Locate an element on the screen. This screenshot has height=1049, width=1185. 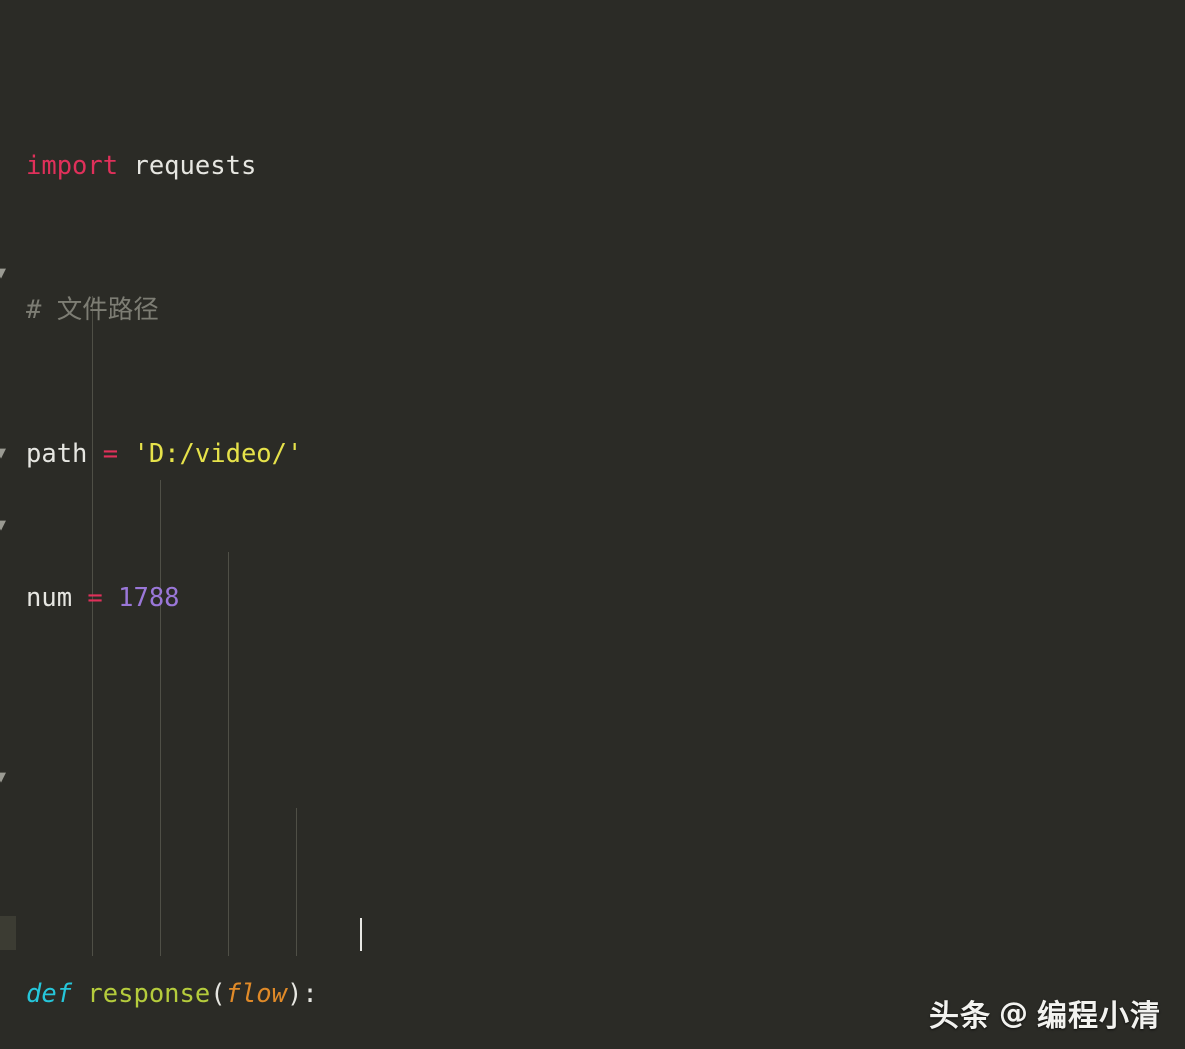
code-line: # 文件路径 is located at coordinates (605, 310).